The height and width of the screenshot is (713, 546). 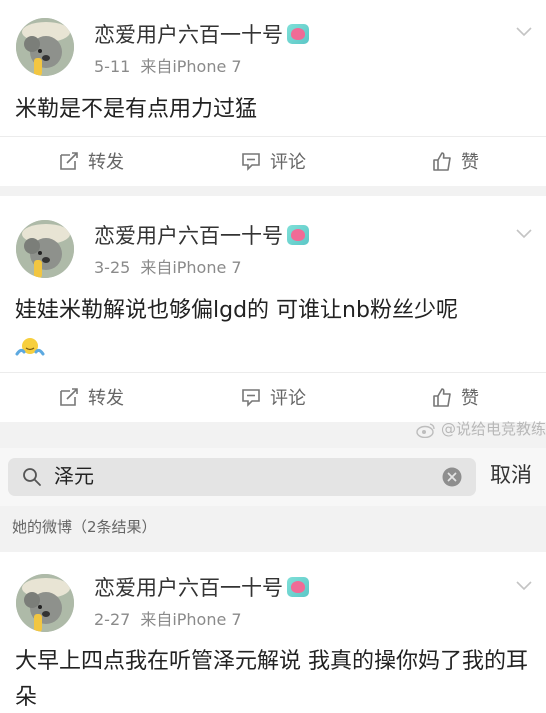 I want to click on search-bar: 泽元 取消, so click(x=273, y=477).